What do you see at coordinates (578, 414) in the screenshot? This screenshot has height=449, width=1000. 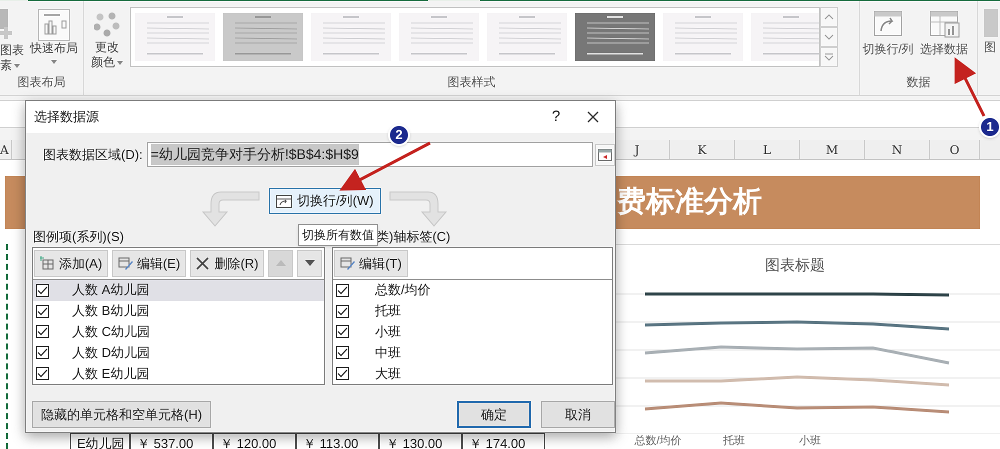 I see `cancel-button: 取消` at bounding box center [578, 414].